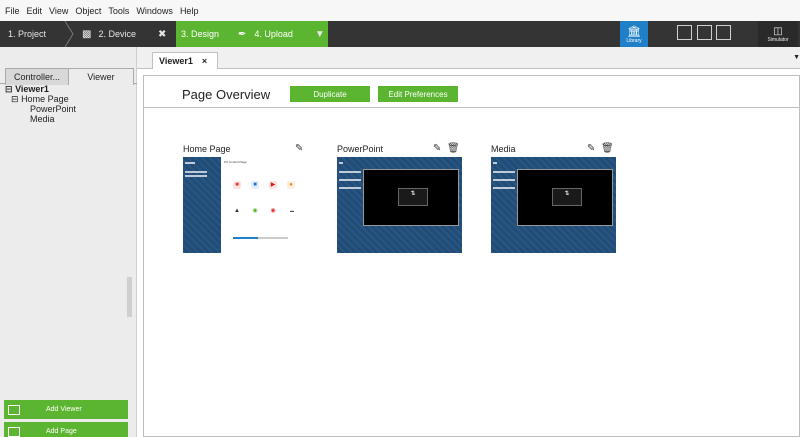 The height and width of the screenshot is (437, 800). What do you see at coordinates (235, 162) in the screenshot?
I see `pc-panel-title: PC Control Page` at bounding box center [235, 162].